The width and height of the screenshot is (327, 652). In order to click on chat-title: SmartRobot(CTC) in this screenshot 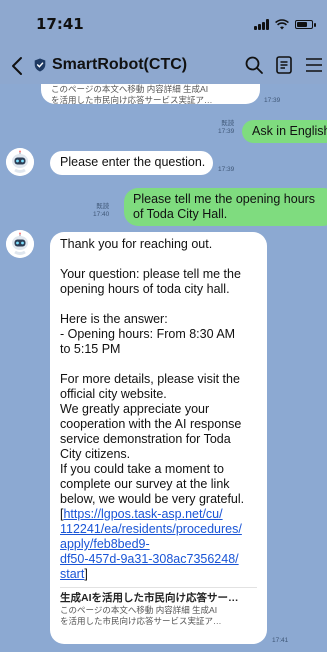, I will do `click(120, 64)`.